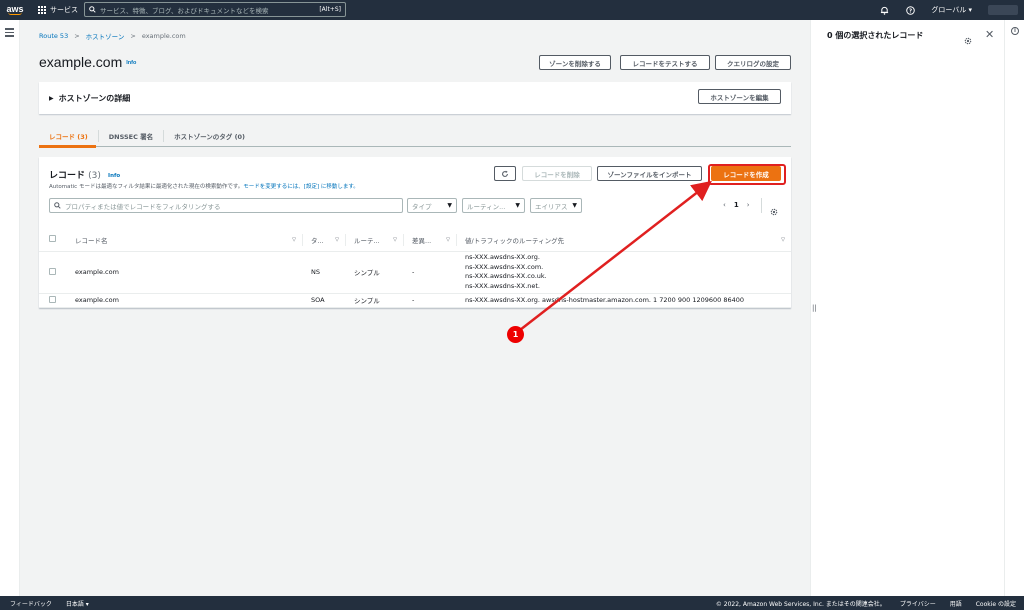 This screenshot has height=610, width=1024. Describe the element at coordinates (951, 10) in the screenshot. I see `region-selector: グローバル ▾` at that location.